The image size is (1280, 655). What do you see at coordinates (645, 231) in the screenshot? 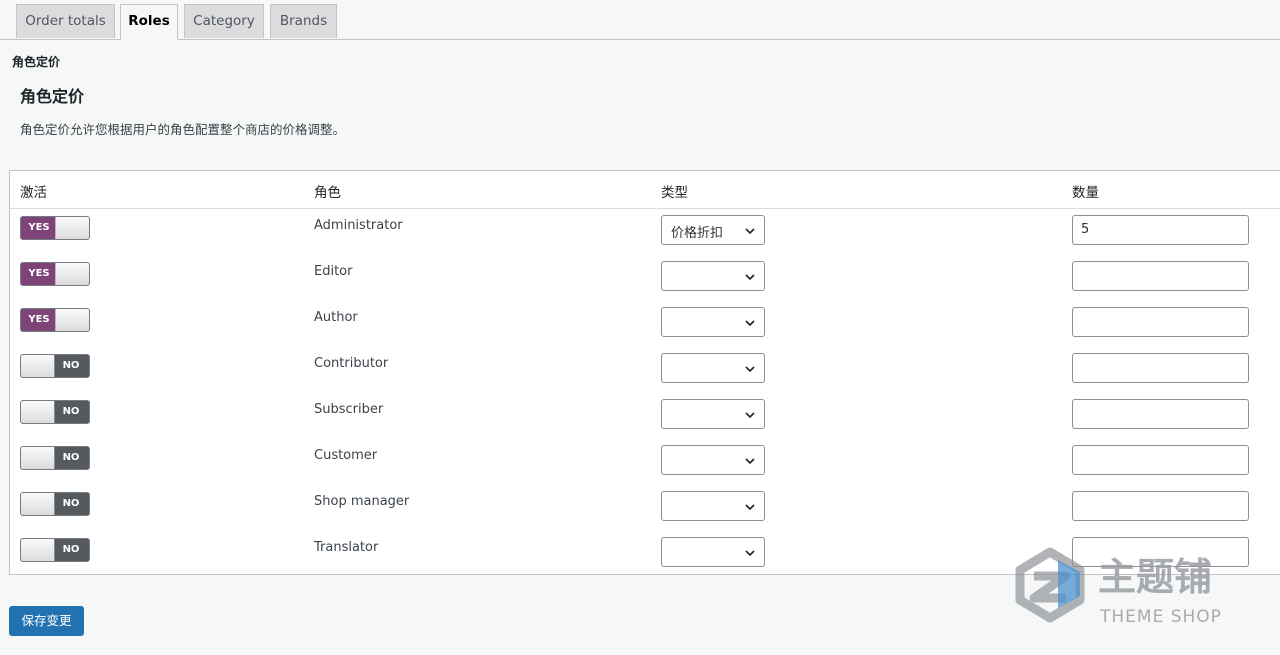
I see `table-row: YES Administrator 价格折扣 5` at bounding box center [645, 231].